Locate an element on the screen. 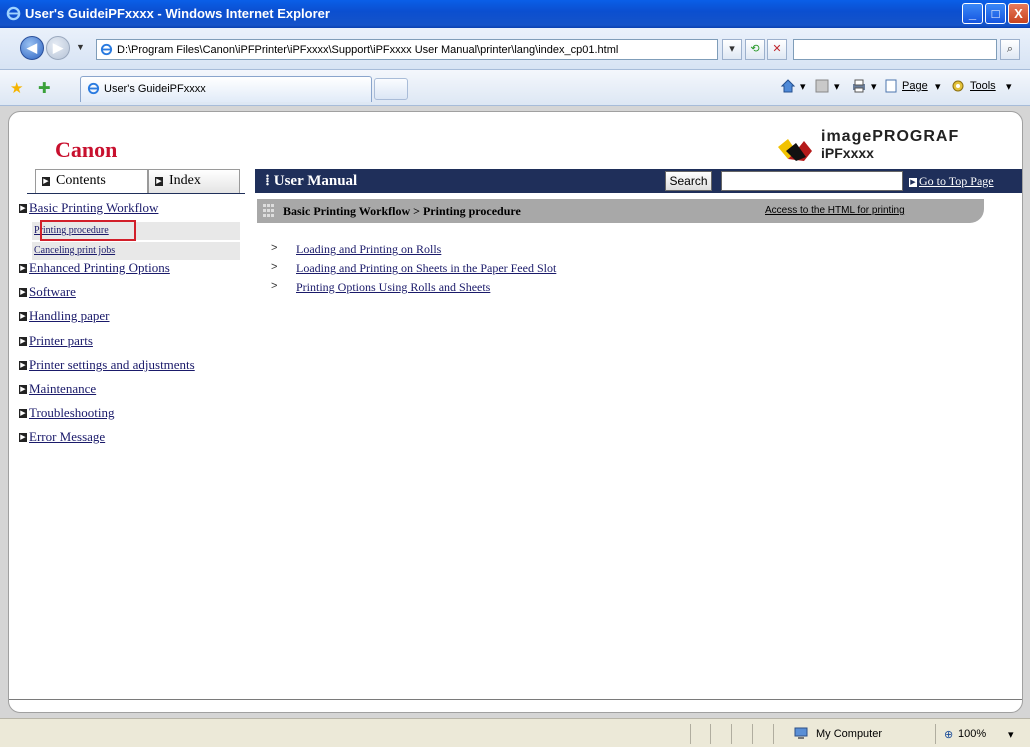 Image resolution: width=1030 pixels, height=747 pixels. refresh-icon: ⟲ is located at coordinates (755, 49).